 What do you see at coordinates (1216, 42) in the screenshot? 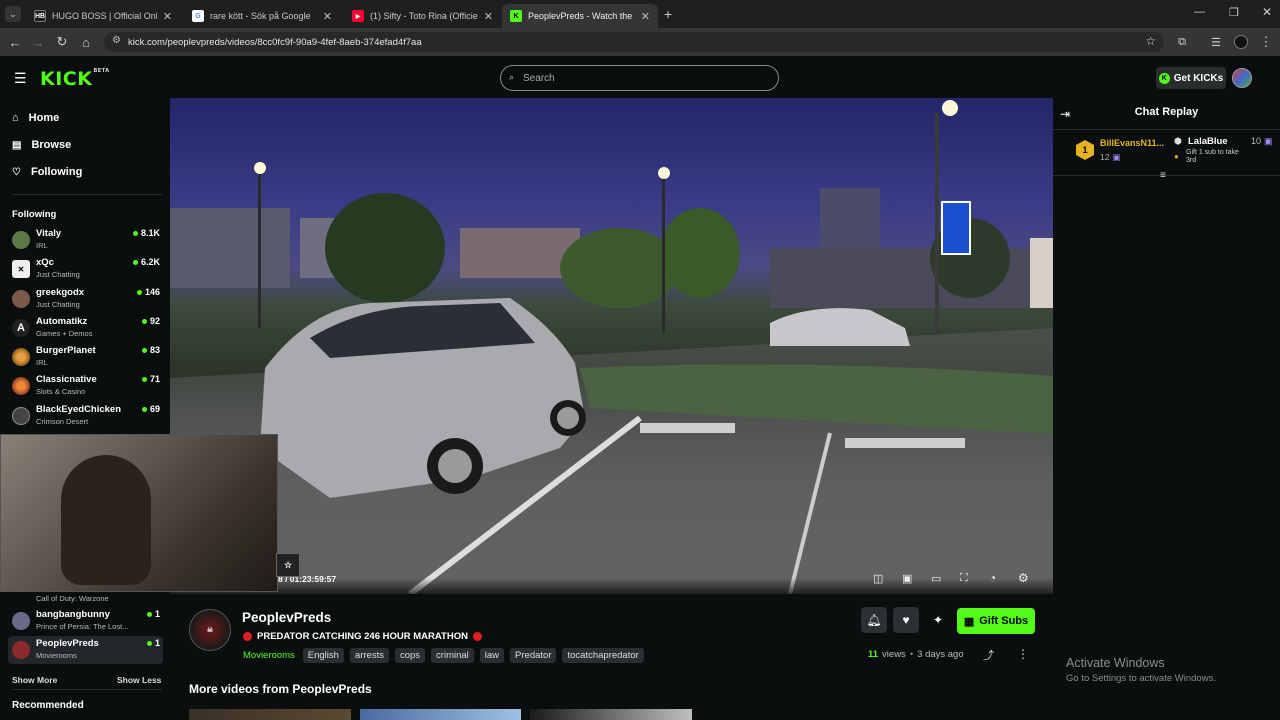
I see `media-icon: ☰` at bounding box center [1216, 42].